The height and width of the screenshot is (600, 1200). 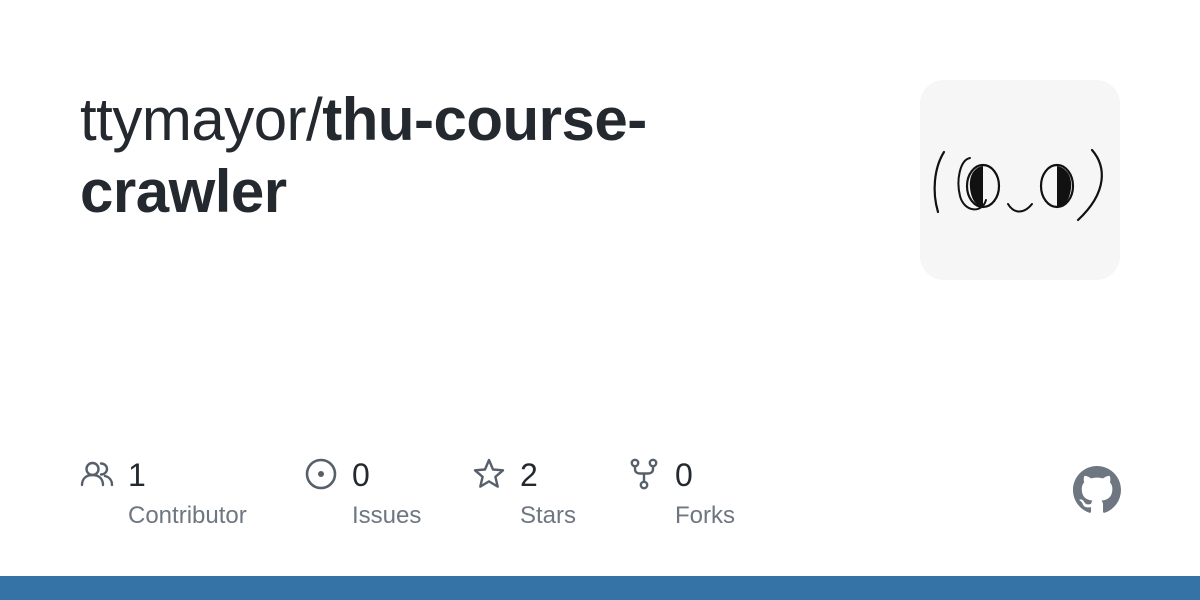 I want to click on contributors-label: Contributor, so click(x=187, y=515).